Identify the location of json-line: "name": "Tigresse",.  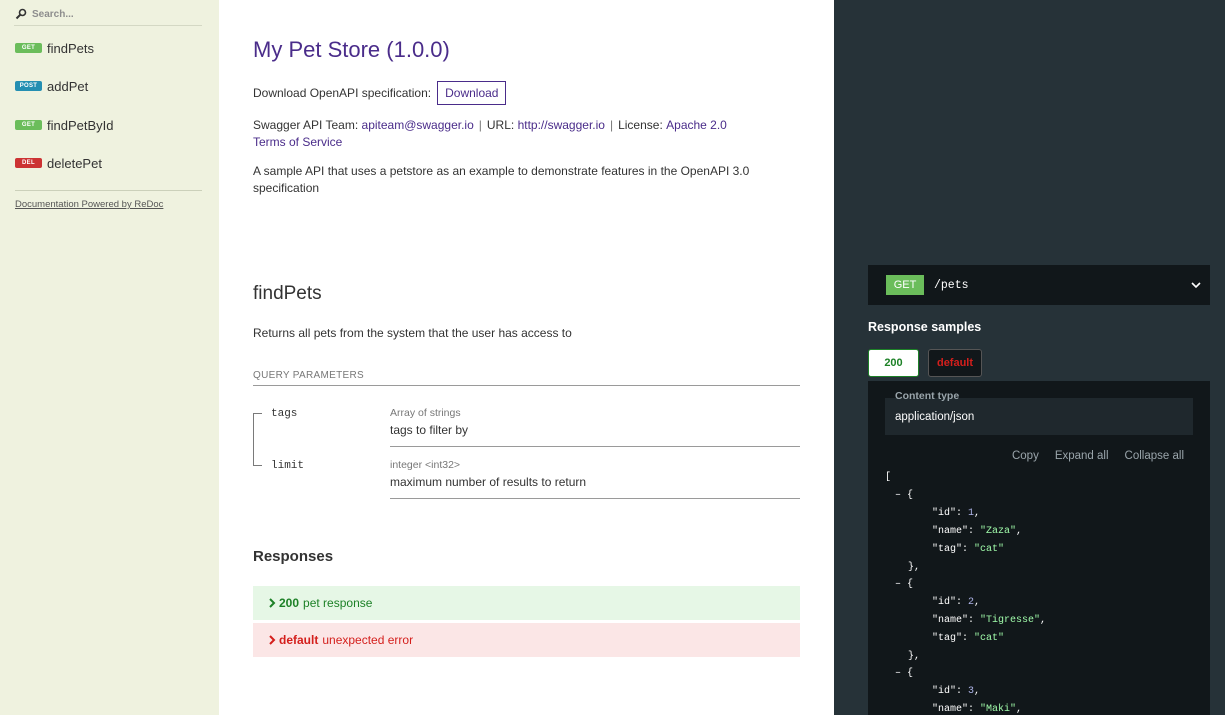
(989, 620).